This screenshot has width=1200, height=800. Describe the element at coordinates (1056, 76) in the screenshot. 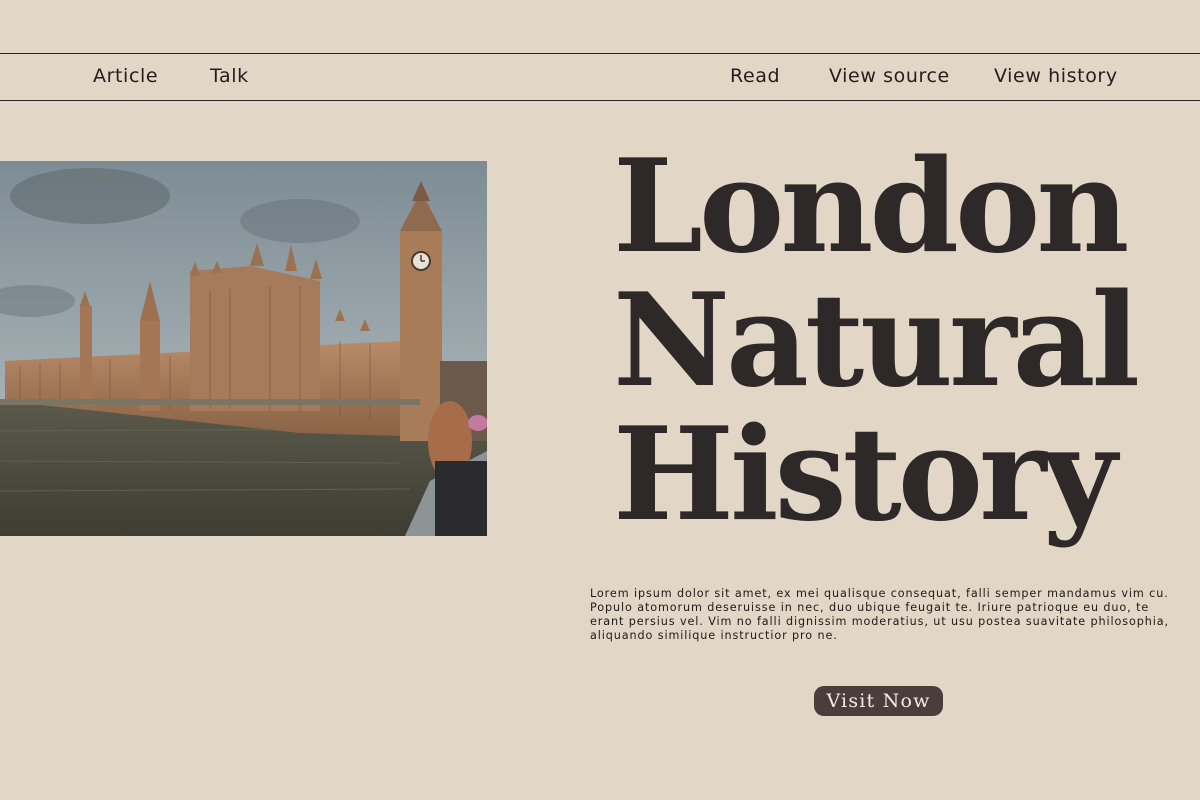

I see `nav-link-view-history: View history` at that location.